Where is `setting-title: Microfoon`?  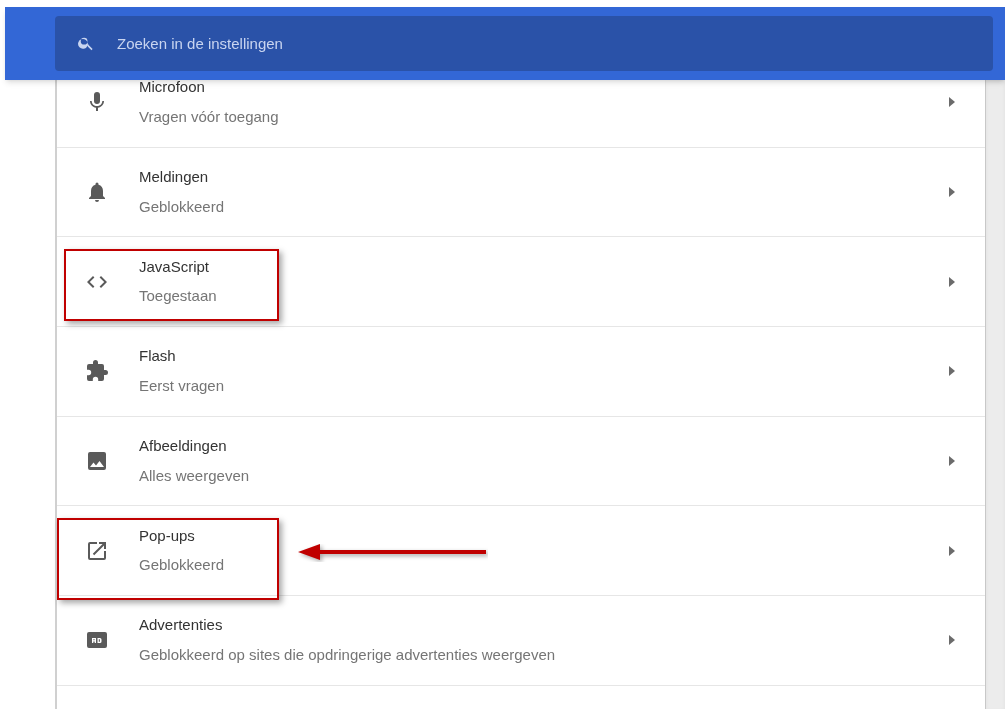
setting-title: Microfoon is located at coordinates (172, 89).